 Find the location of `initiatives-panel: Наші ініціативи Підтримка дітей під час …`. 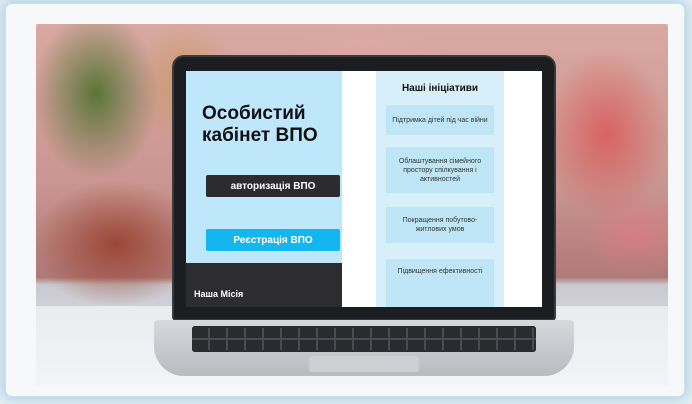

initiatives-panel: Наші ініціативи Підтримка дітей під час … is located at coordinates (440, 189).